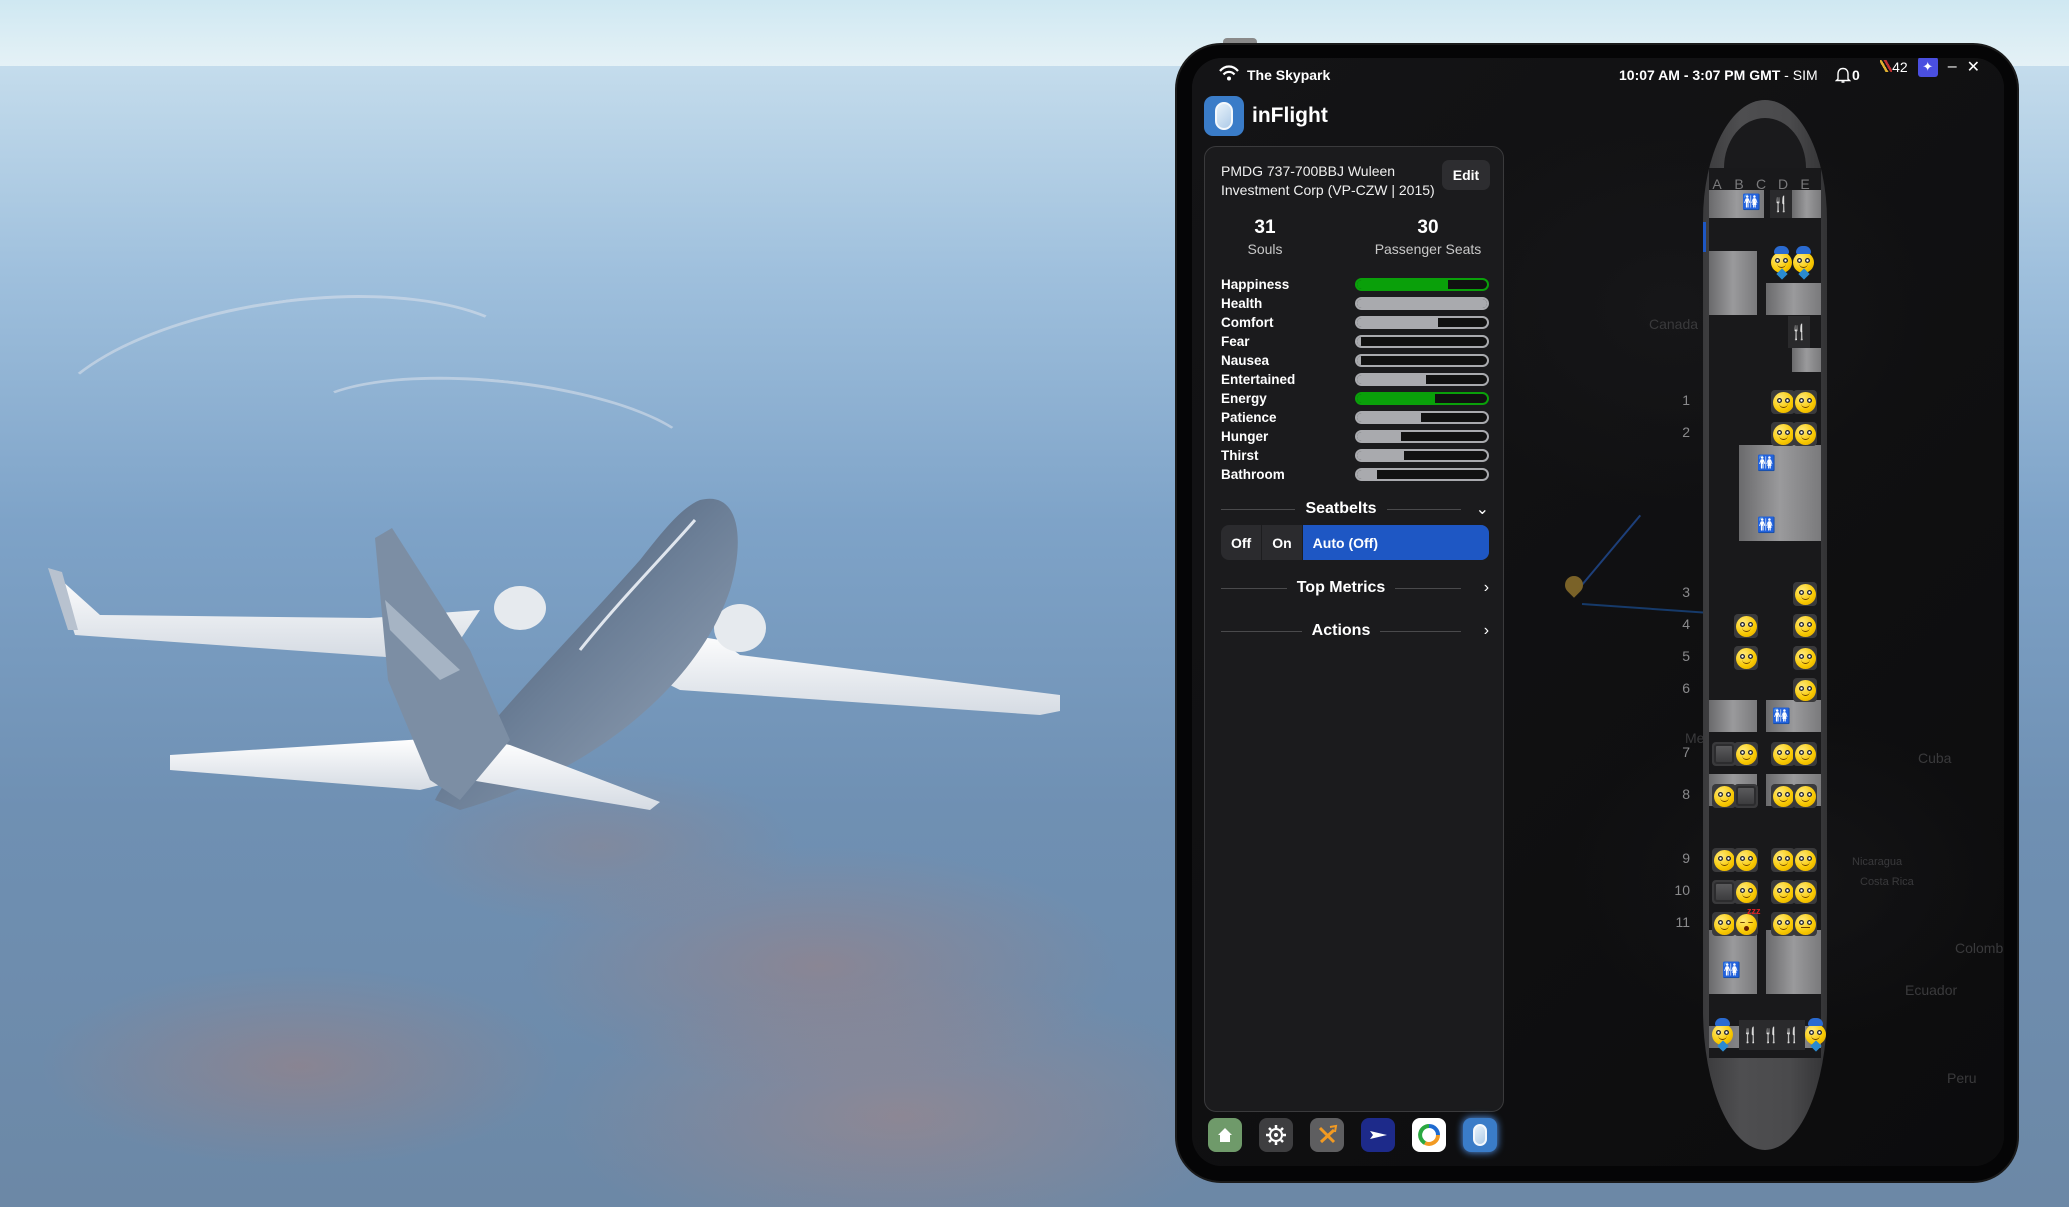 The image size is (2069, 1207). Describe the element at coordinates (1255, 284) in the screenshot. I see `metric-label: Happiness` at that location.